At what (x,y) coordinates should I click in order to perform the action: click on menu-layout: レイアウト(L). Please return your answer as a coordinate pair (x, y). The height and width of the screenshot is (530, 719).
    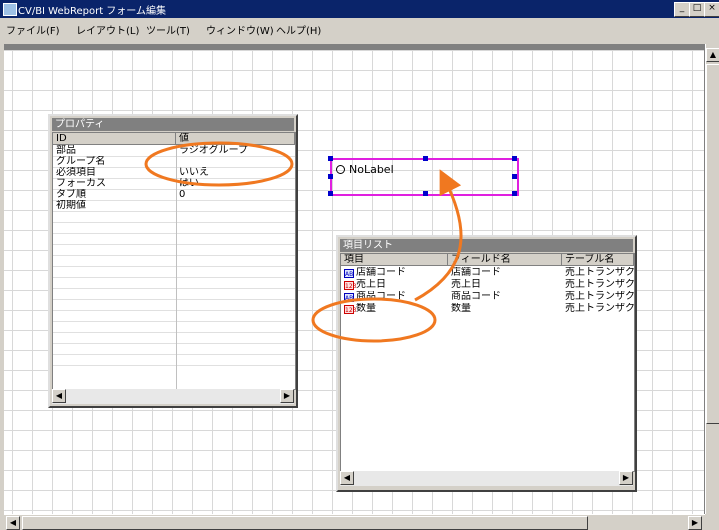
    Looking at the image, I should click on (107, 29).